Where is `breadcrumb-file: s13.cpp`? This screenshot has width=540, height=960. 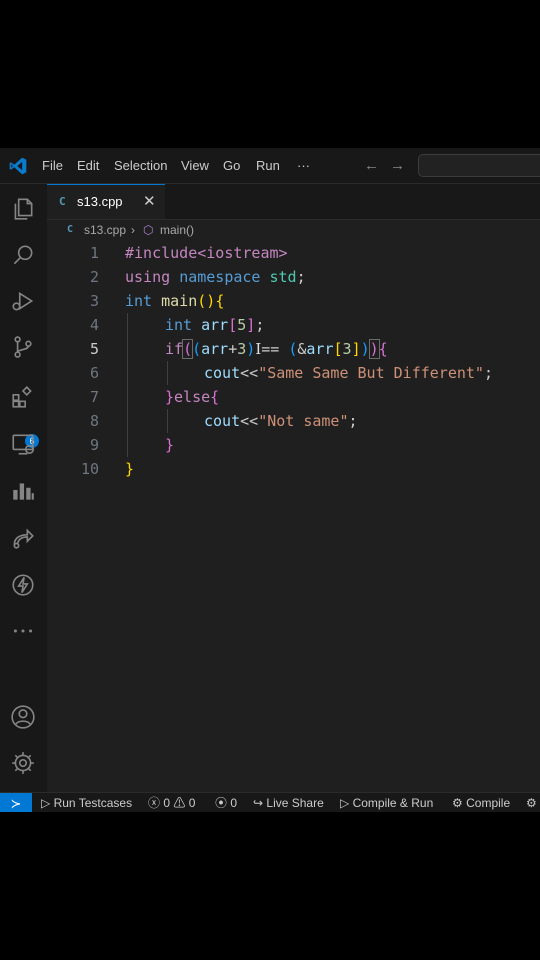
breadcrumb-file: s13.cpp is located at coordinates (105, 230).